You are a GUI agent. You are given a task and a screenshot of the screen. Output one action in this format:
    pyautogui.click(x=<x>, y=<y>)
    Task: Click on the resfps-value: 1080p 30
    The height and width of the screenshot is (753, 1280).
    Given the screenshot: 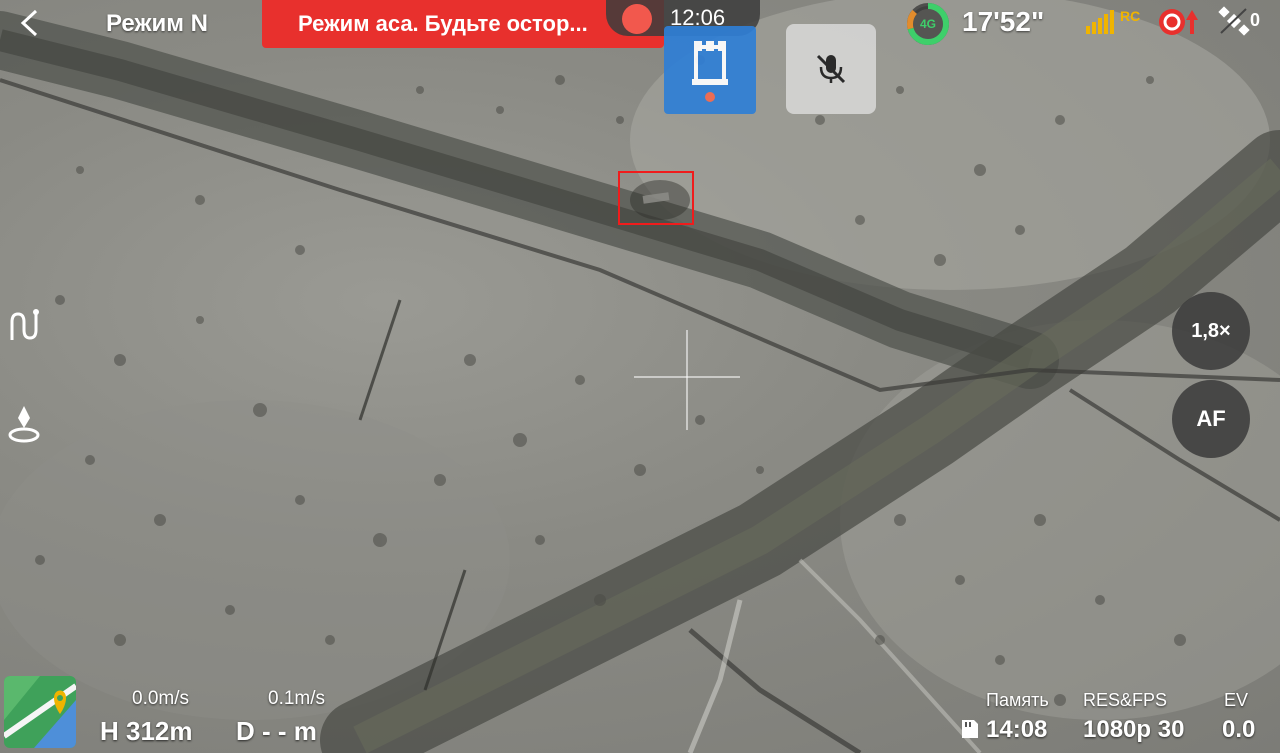 What is the action you would take?
    pyautogui.click(x=1133, y=730)
    